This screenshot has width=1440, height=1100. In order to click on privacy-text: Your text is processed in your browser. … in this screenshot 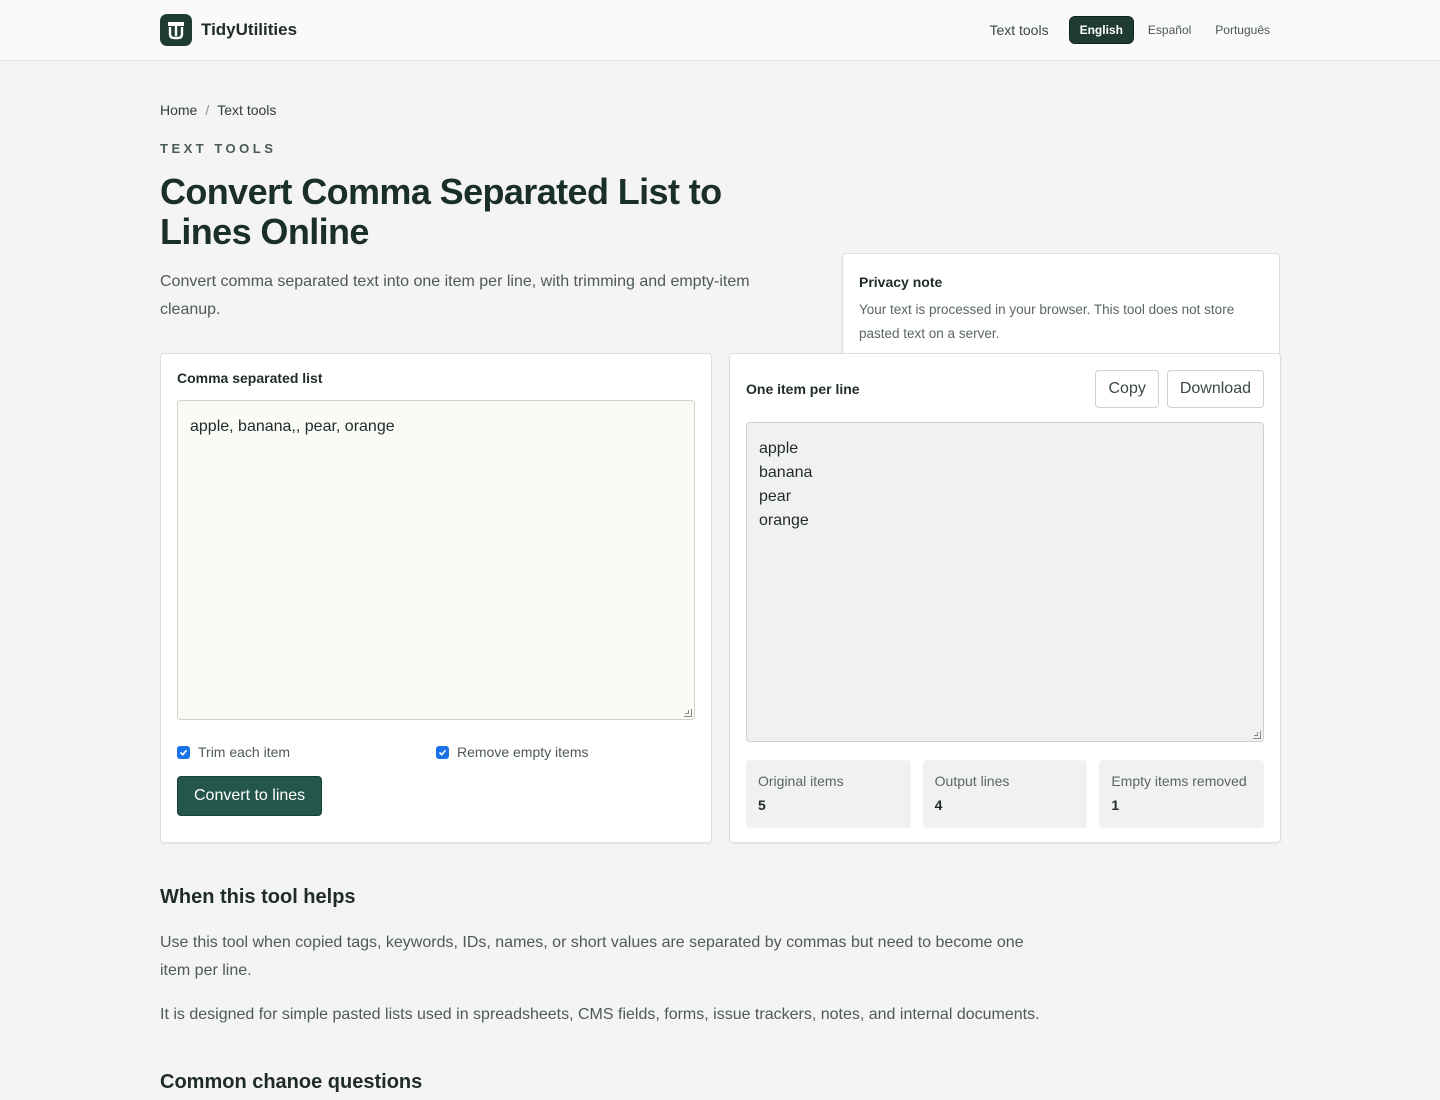, I will do `click(1047, 321)`.